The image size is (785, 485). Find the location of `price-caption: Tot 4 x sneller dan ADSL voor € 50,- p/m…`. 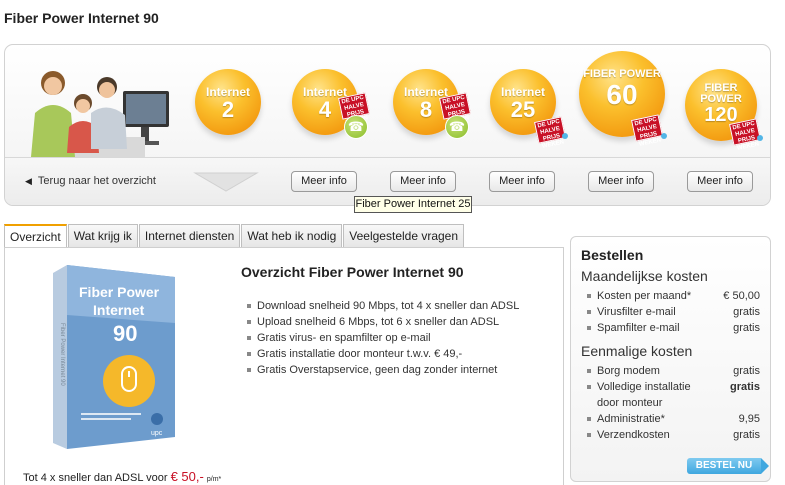

price-caption: Tot 4 x sneller dan ADSL voor € 50,- p/m… is located at coordinates (122, 476).